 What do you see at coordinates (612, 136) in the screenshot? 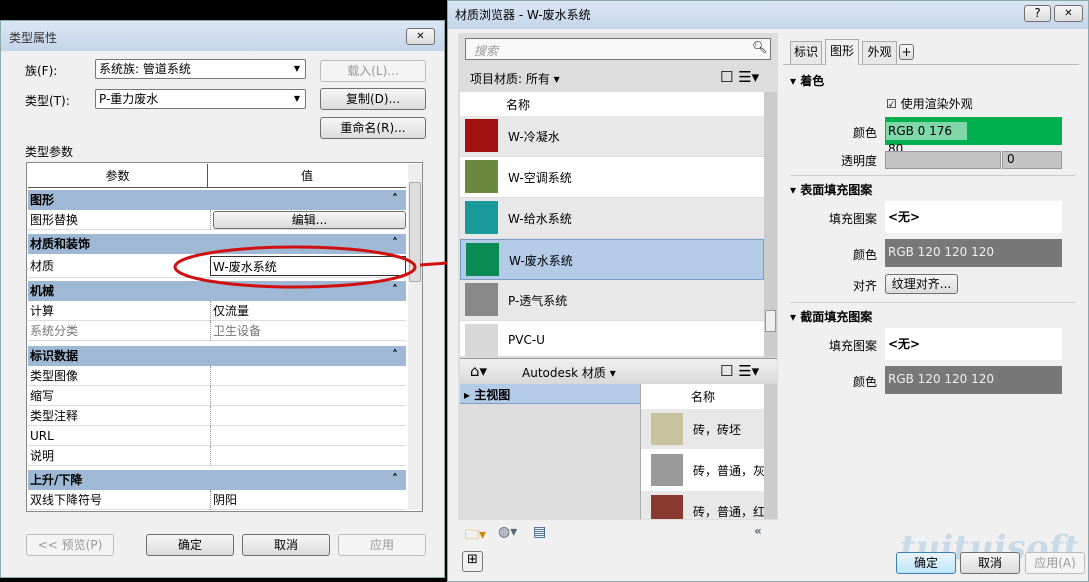
I see `material-item: W-冷凝水` at bounding box center [612, 136].